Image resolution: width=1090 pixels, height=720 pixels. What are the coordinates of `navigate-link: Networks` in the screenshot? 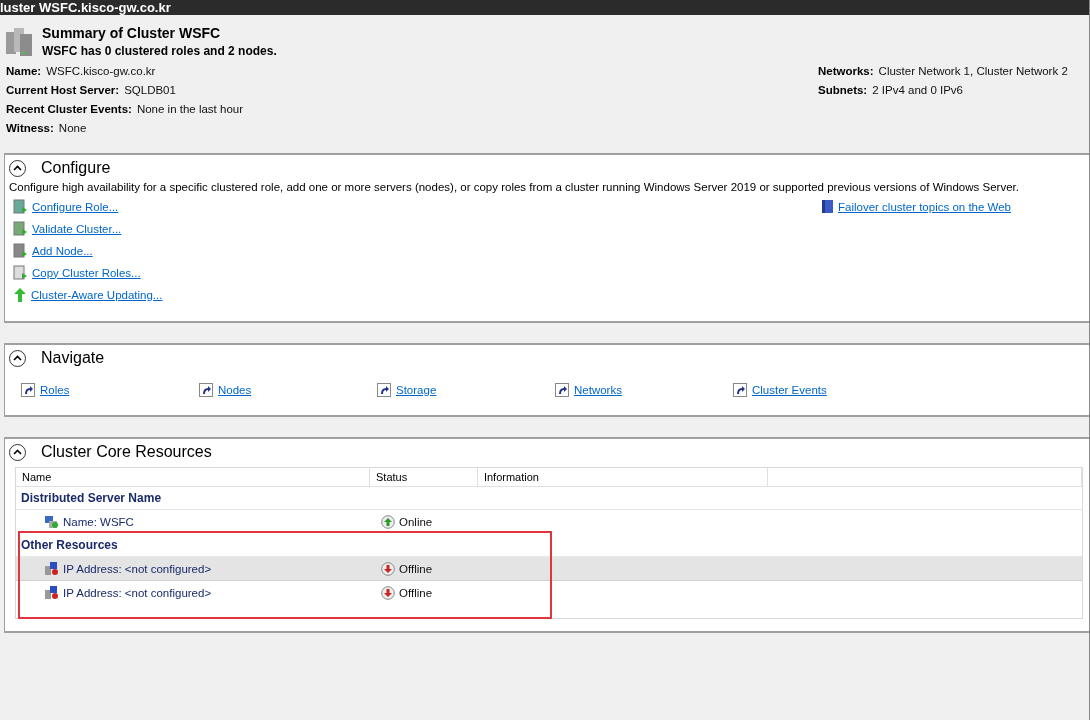 It's located at (598, 390).